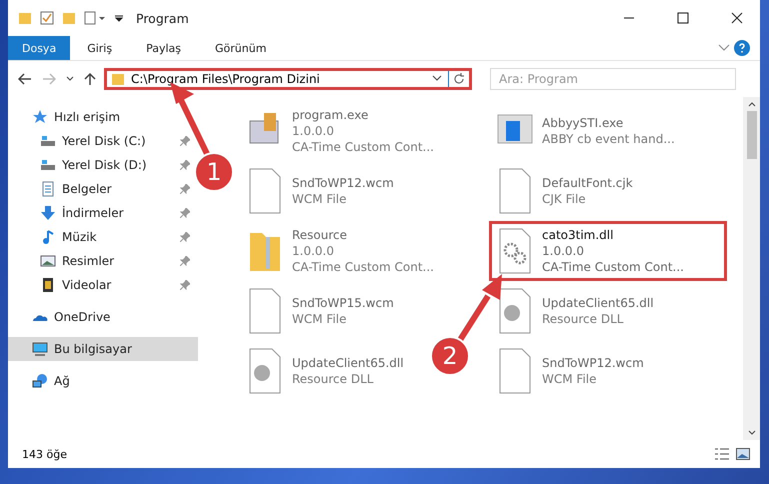 The height and width of the screenshot is (484, 769). What do you see at coordinates (564, 199) in the screenshot?
I see `file-detail: CJK File` at bounding box center [564, 199].